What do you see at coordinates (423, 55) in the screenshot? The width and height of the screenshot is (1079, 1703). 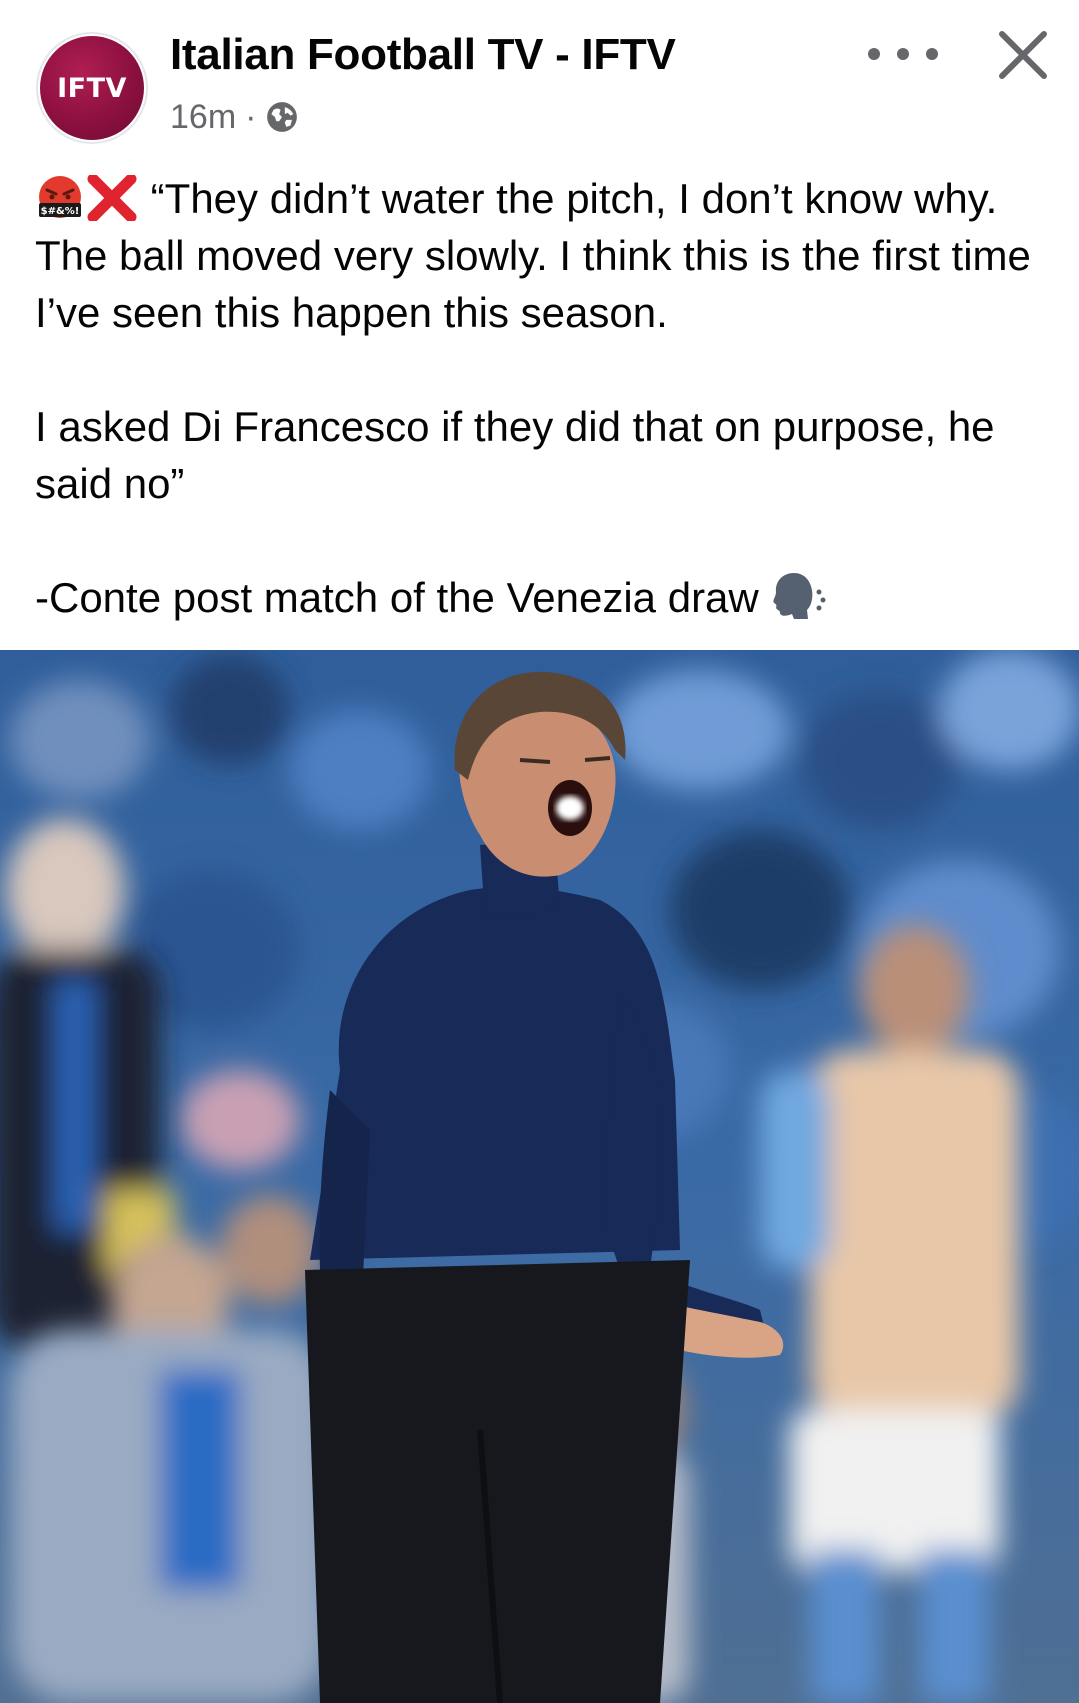 I see `page-name: Italian Football TV - IFTV` at bounding box center [423, 55].